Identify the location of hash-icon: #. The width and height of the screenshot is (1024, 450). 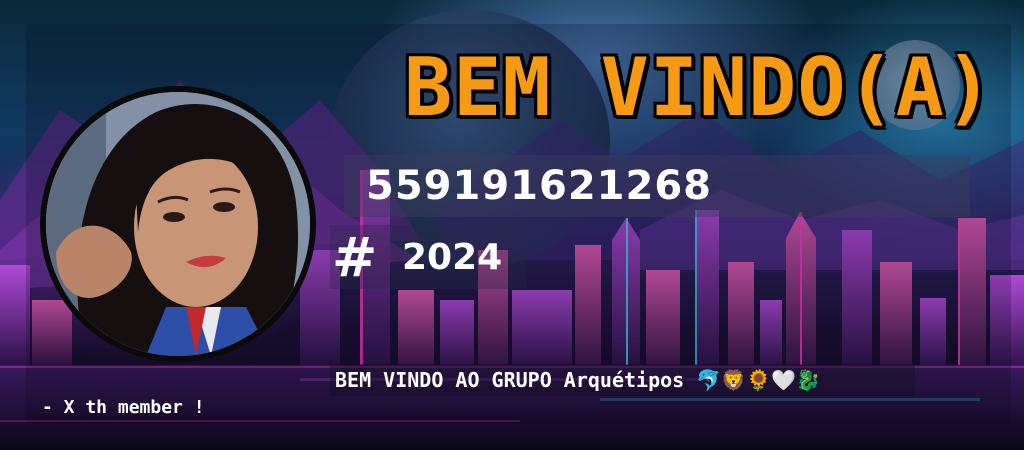
(355, 257).